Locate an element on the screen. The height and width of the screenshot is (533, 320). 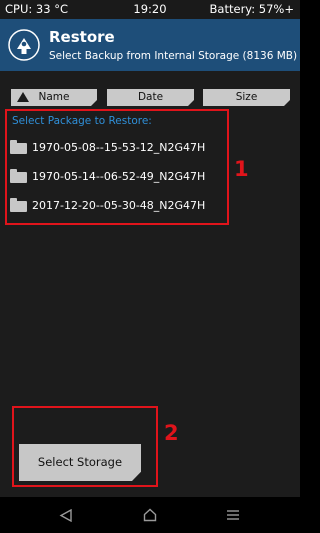
sort-date-label: Date is located at coordinates (150, 97).